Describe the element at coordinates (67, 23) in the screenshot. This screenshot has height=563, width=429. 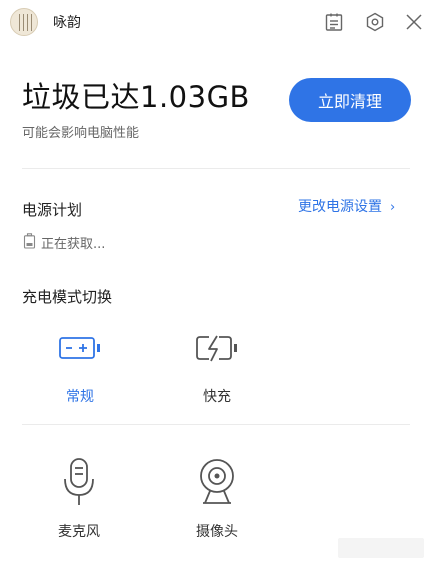
I see `username: 咏韵` at that location.